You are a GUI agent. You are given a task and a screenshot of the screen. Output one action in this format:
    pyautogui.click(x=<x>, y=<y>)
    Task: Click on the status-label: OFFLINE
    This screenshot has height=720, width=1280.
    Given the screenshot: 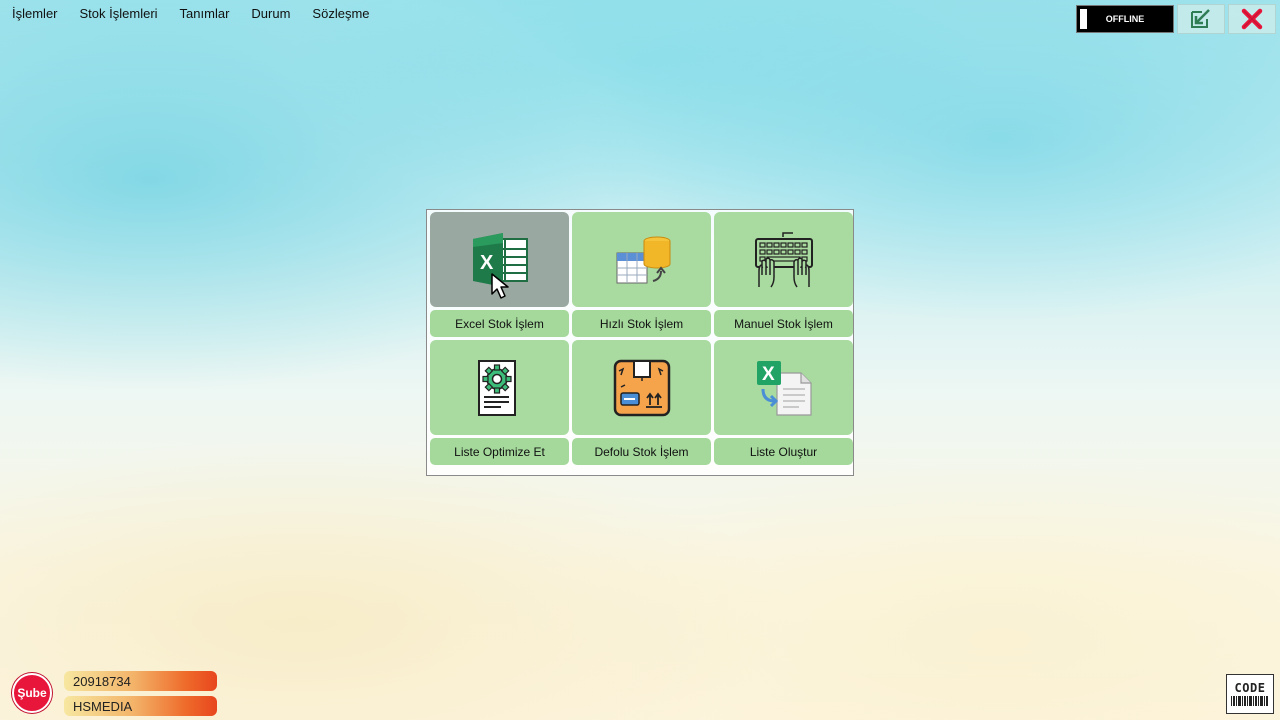 What is the action you would take?
    pyautogui.click(x=1125, y=19)
    